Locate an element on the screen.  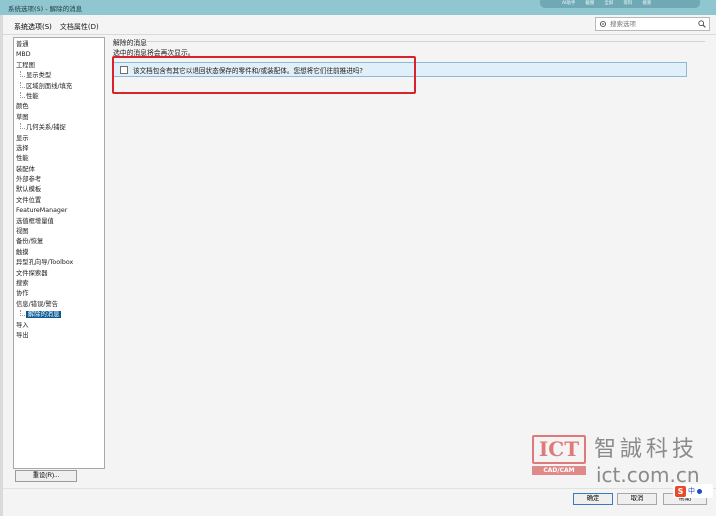
tree-item: 文件探索器 is located at coordinates (60, 274).